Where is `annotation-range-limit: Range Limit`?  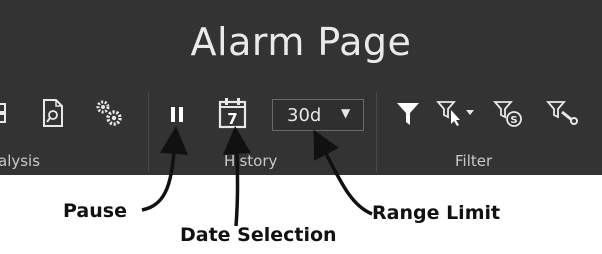 annotation-range-limit: Range Limit is located at coordinates (436, 213).